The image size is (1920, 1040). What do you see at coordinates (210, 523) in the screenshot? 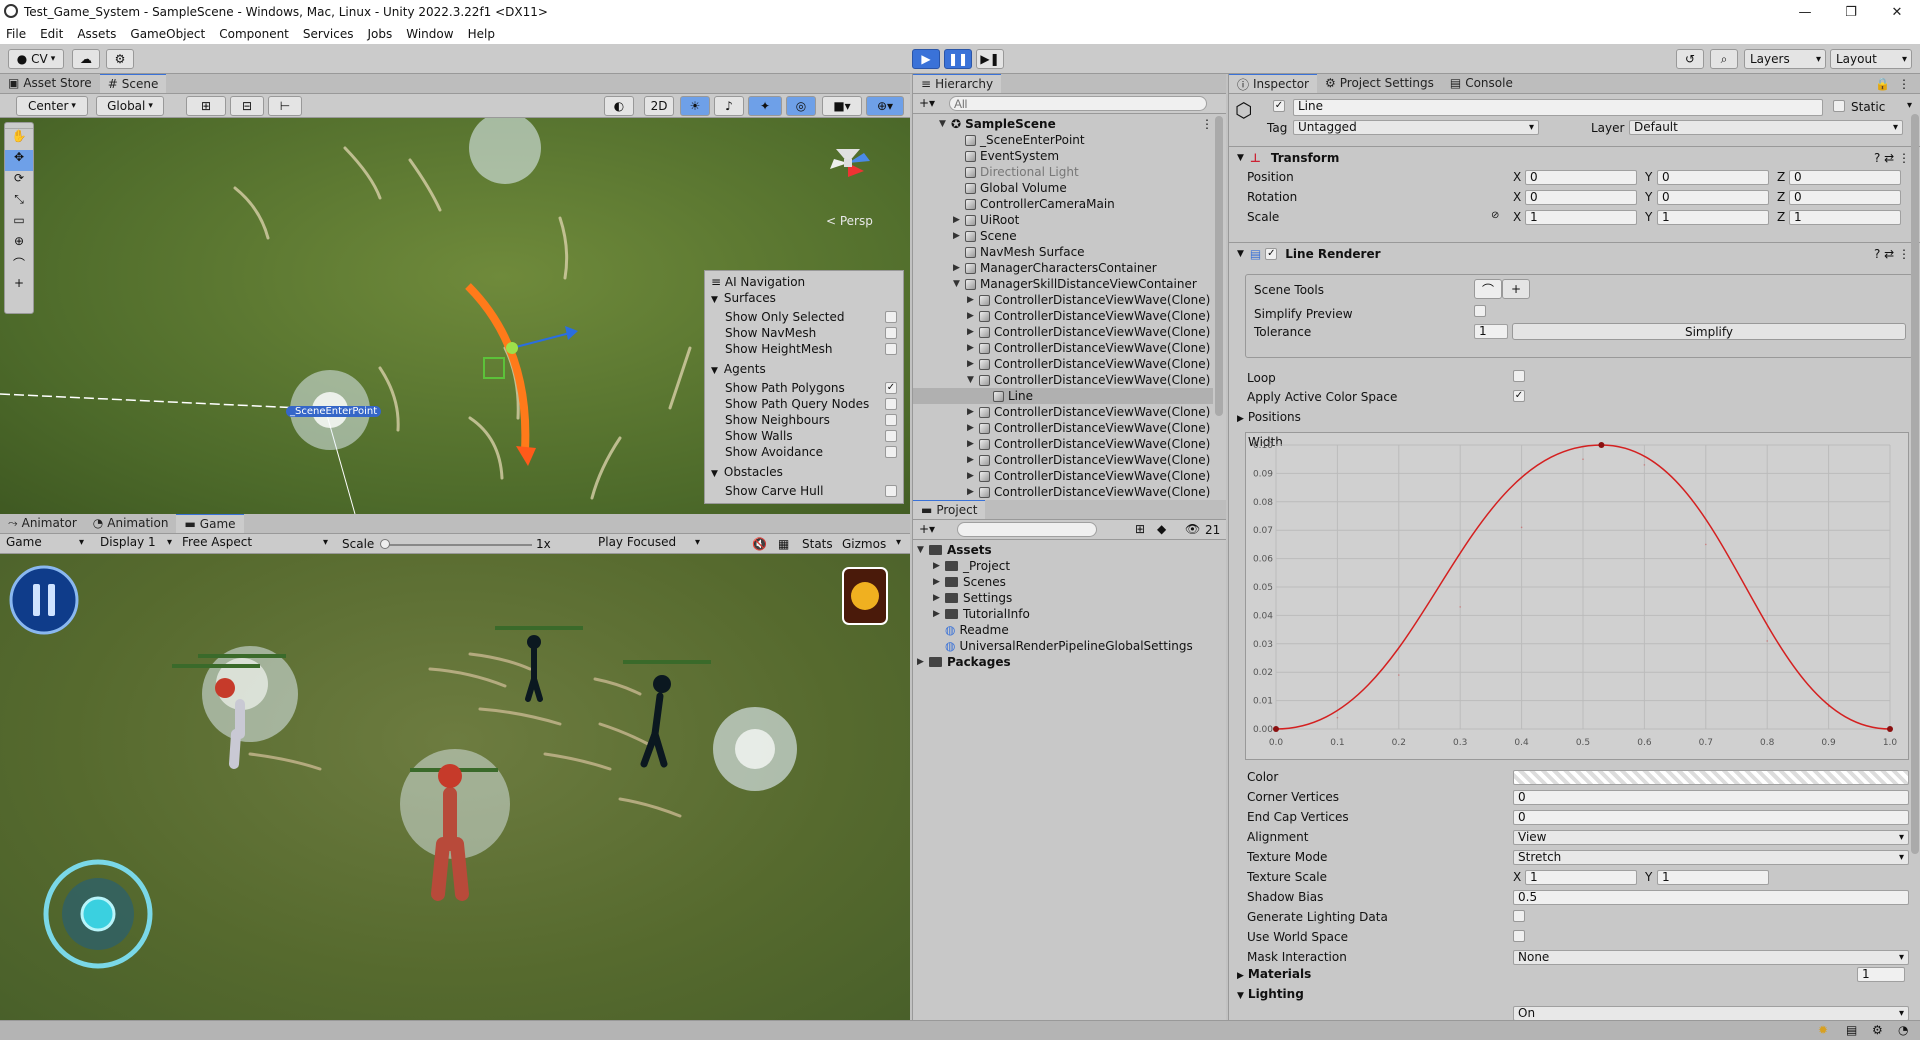
I see `tab-game: ▬ Game` at bounding box center [210, 523].